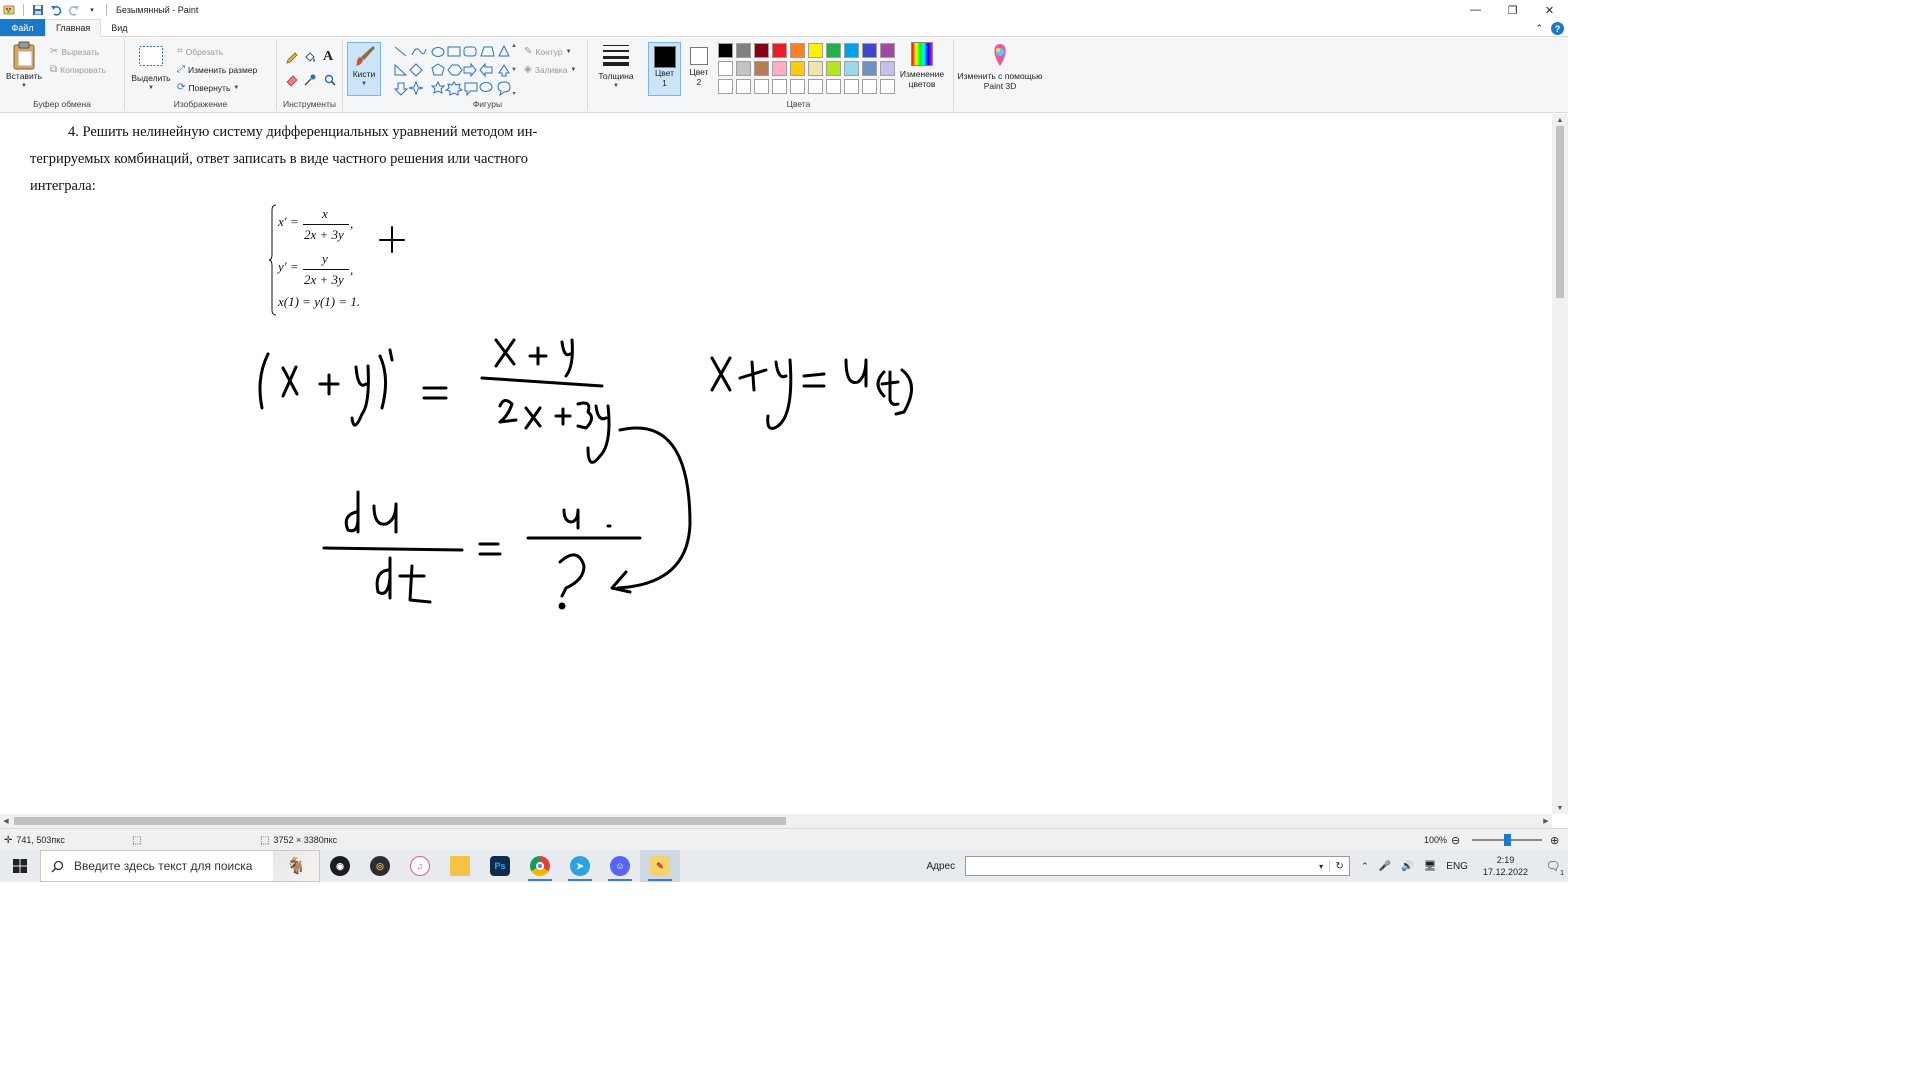 Image resolution: width=1920 pixels, height=1080 pixels. Describe the element at coordinates (38, 10) in the screenshot. I see `save-icon` at that location.